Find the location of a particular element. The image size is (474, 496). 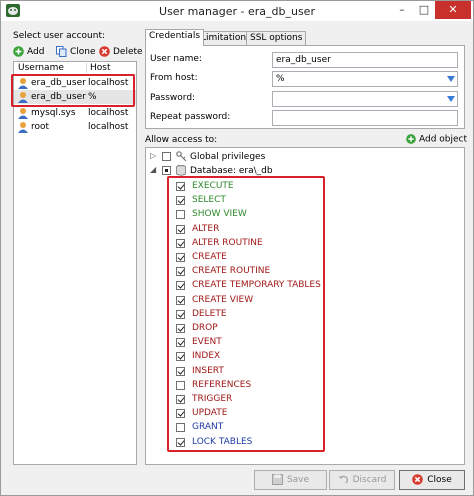

host-column-header: Host is located at coordinates (98, 68).